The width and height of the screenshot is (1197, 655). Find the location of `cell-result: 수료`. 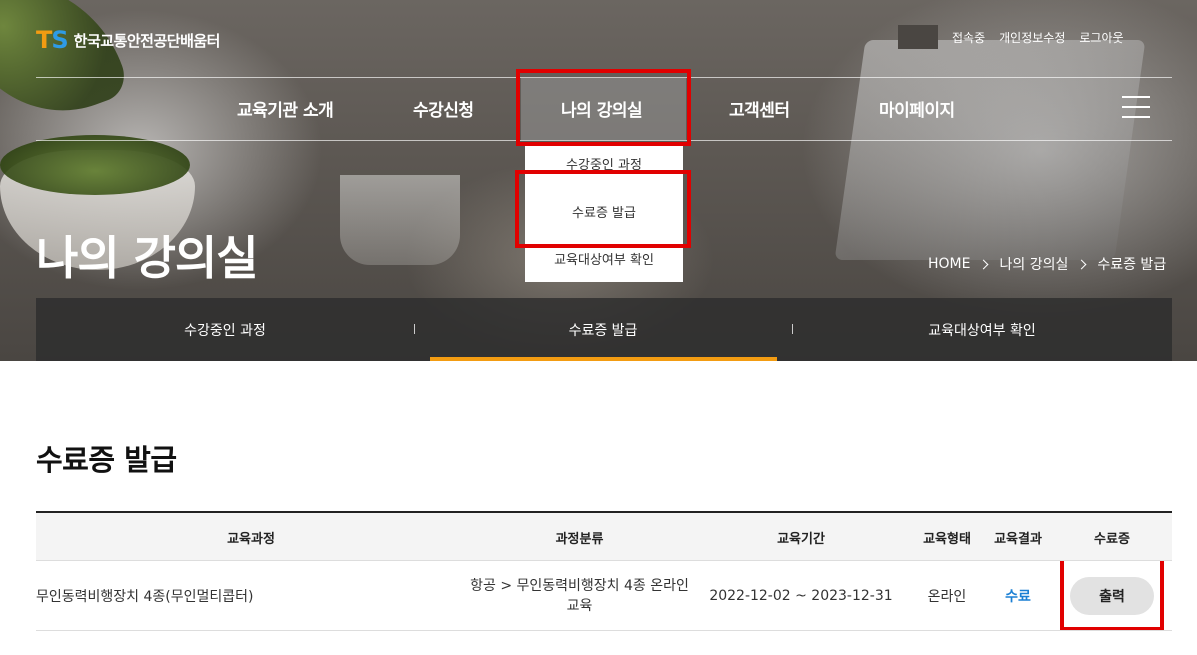

cell-result: 수료 is located at coordinates (1018, 595).